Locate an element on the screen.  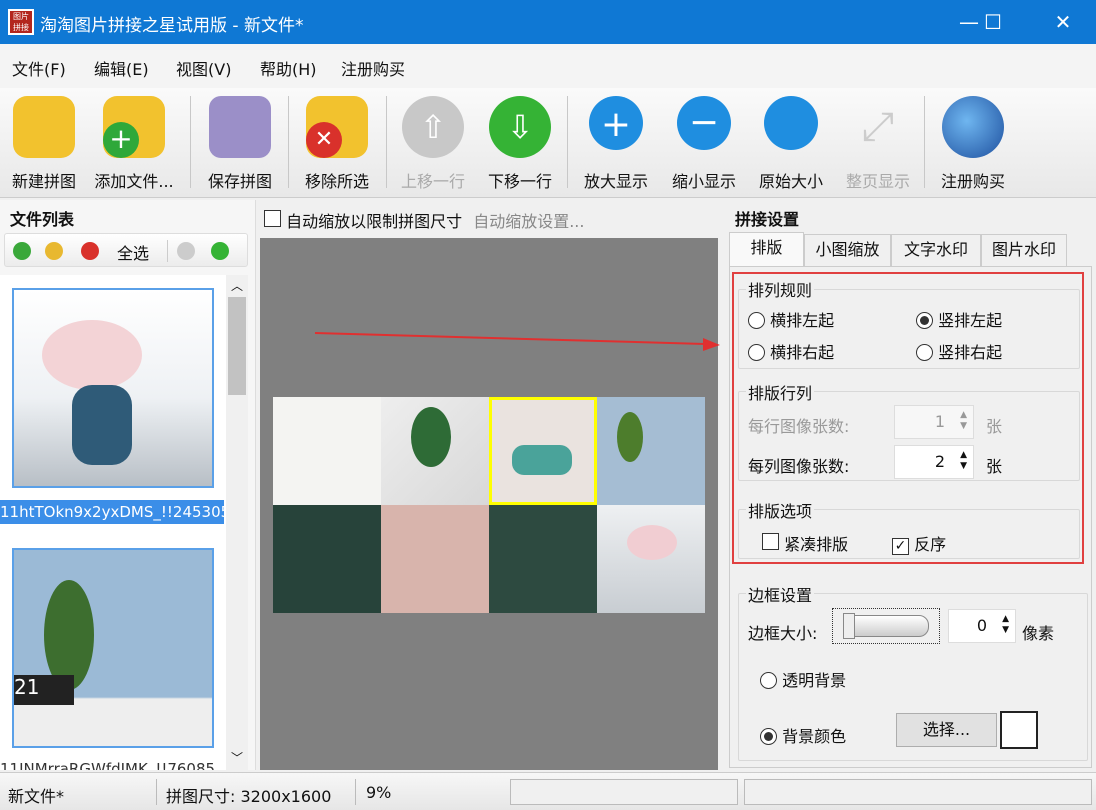
title-bar: 图片 拼接 淘淘图片拼接之星试用版 - 新文件* — ☐ ✕ is located at coordinates (548, 22).